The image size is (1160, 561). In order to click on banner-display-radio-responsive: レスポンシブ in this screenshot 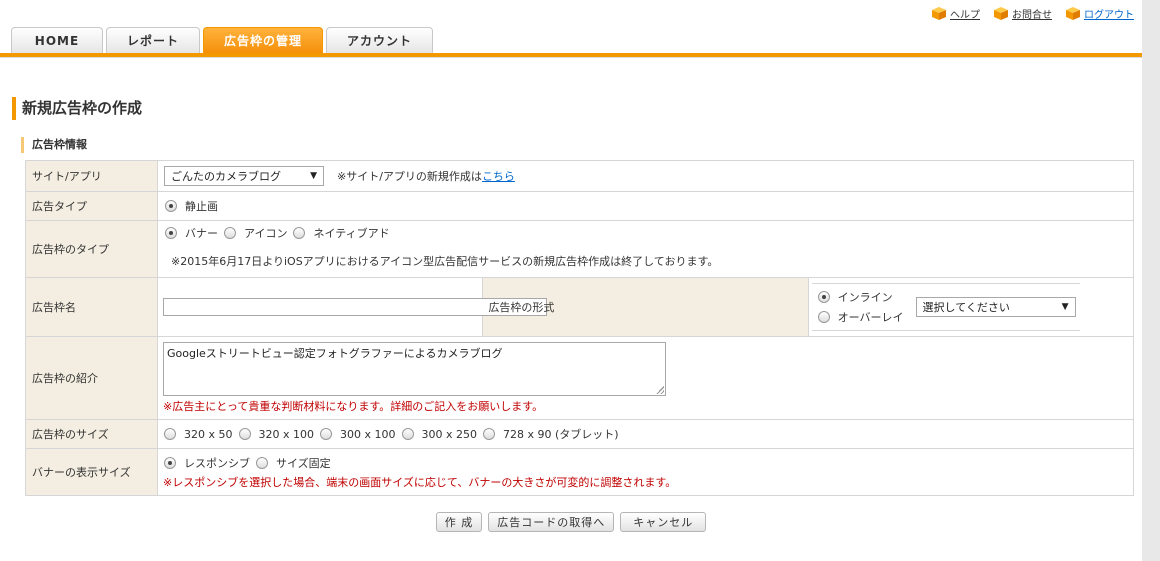, I will do `click(207, 463)`.